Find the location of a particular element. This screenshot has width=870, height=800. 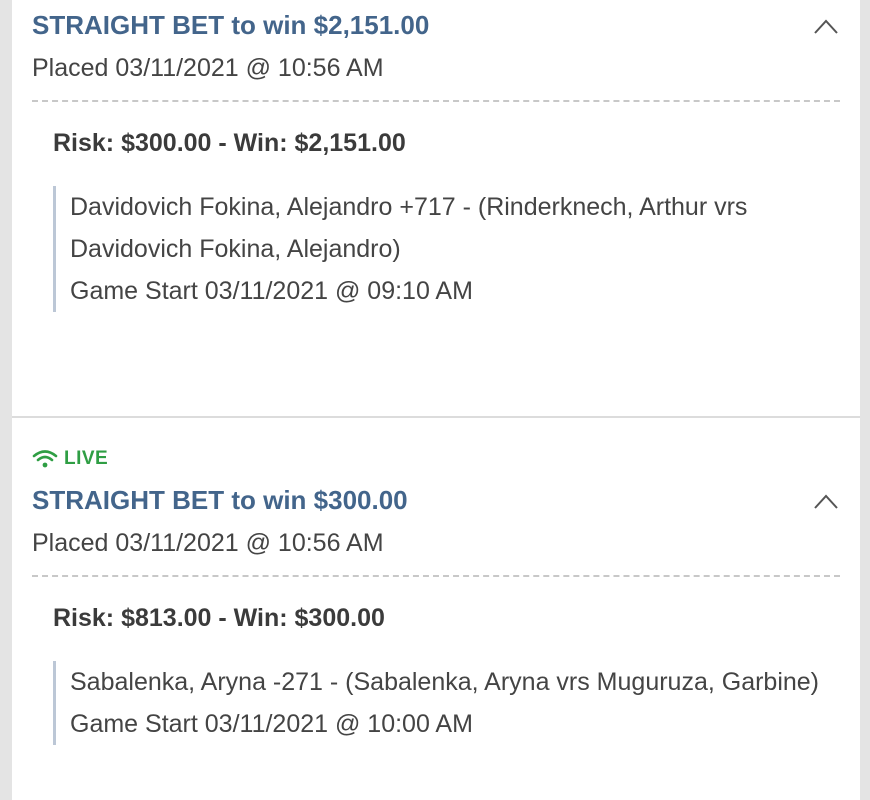

game-start: Game Start 03/11/2021 @ 09:10 AM is located at coordinates (271, 291).